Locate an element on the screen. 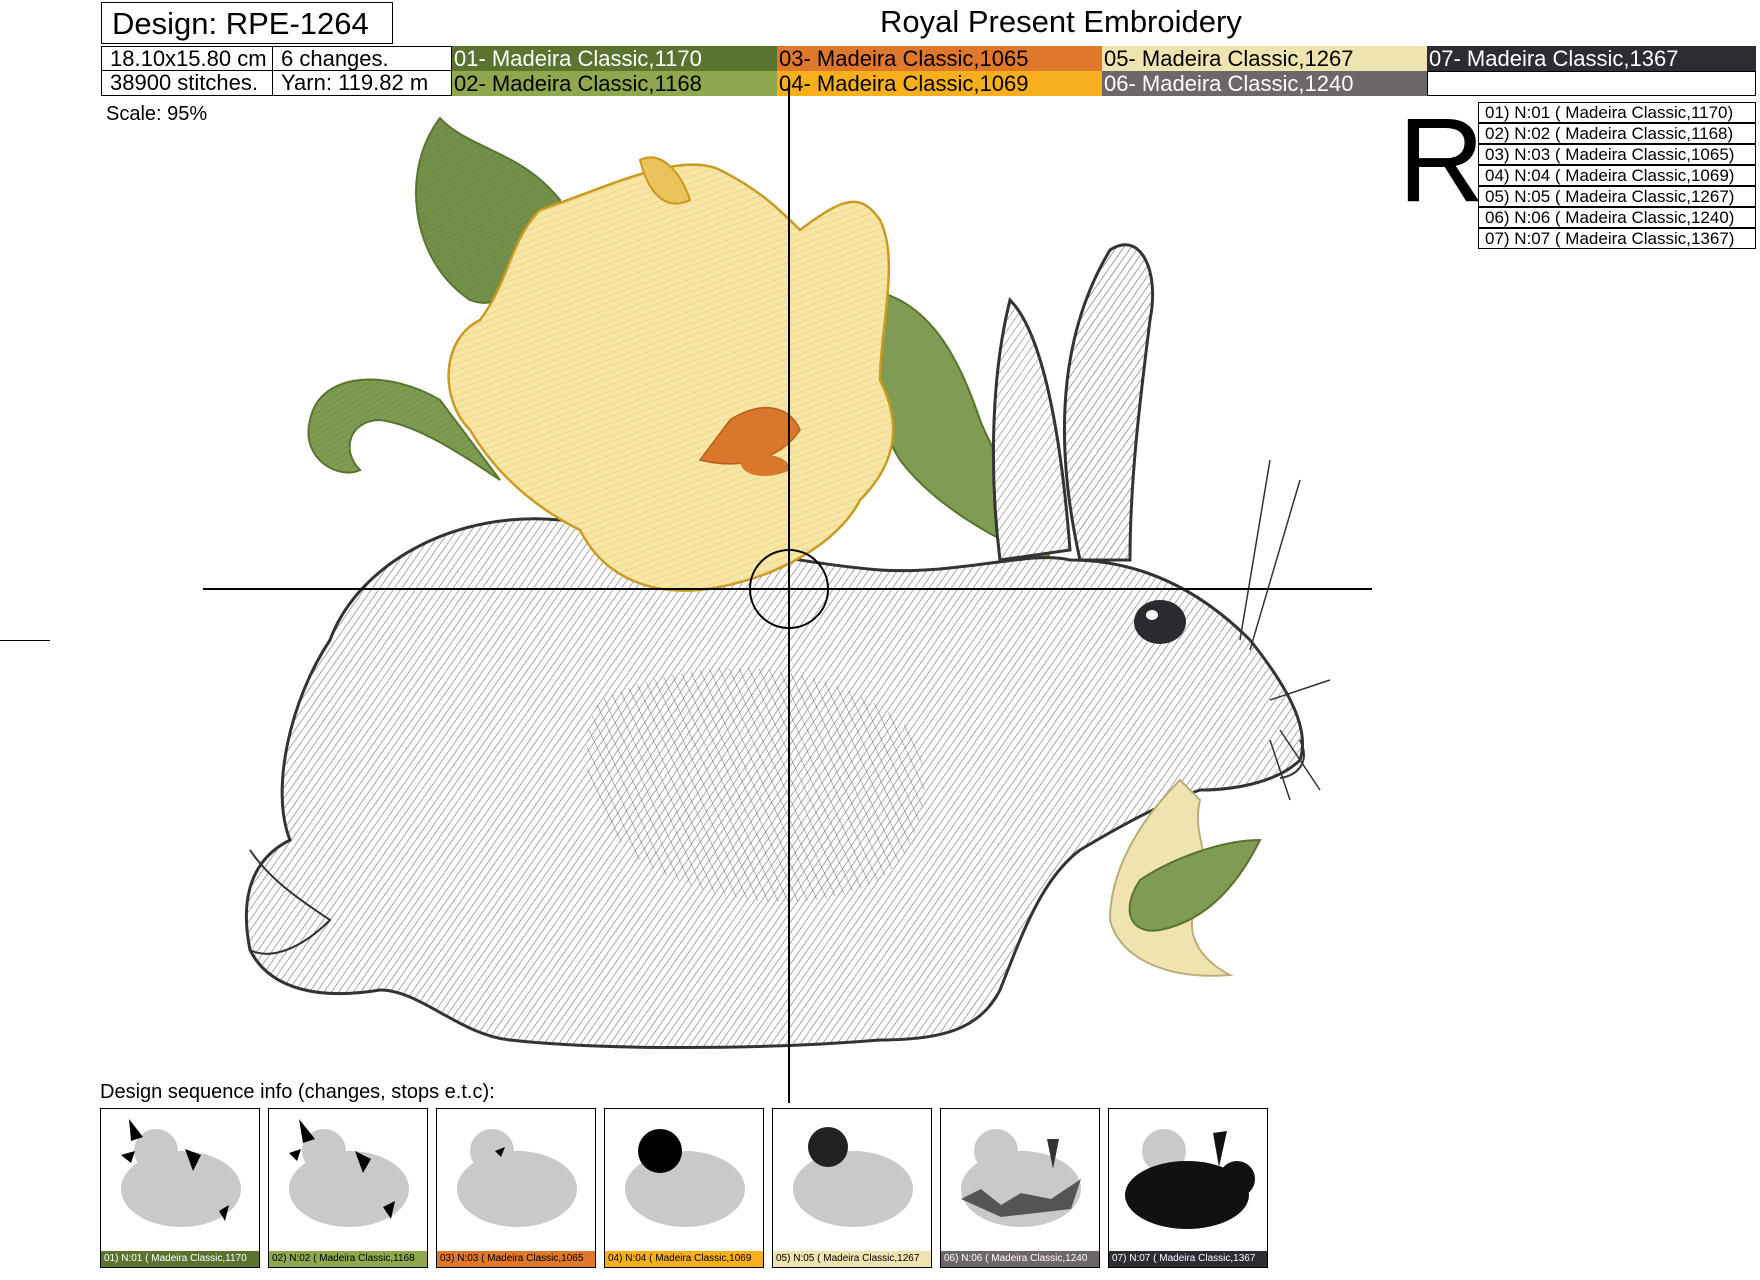 This screenshot has width=1760, height=1280. sequence-step: 01) N:01 ( Madeira Classic,1170 is located at coordinates (180, 1188).